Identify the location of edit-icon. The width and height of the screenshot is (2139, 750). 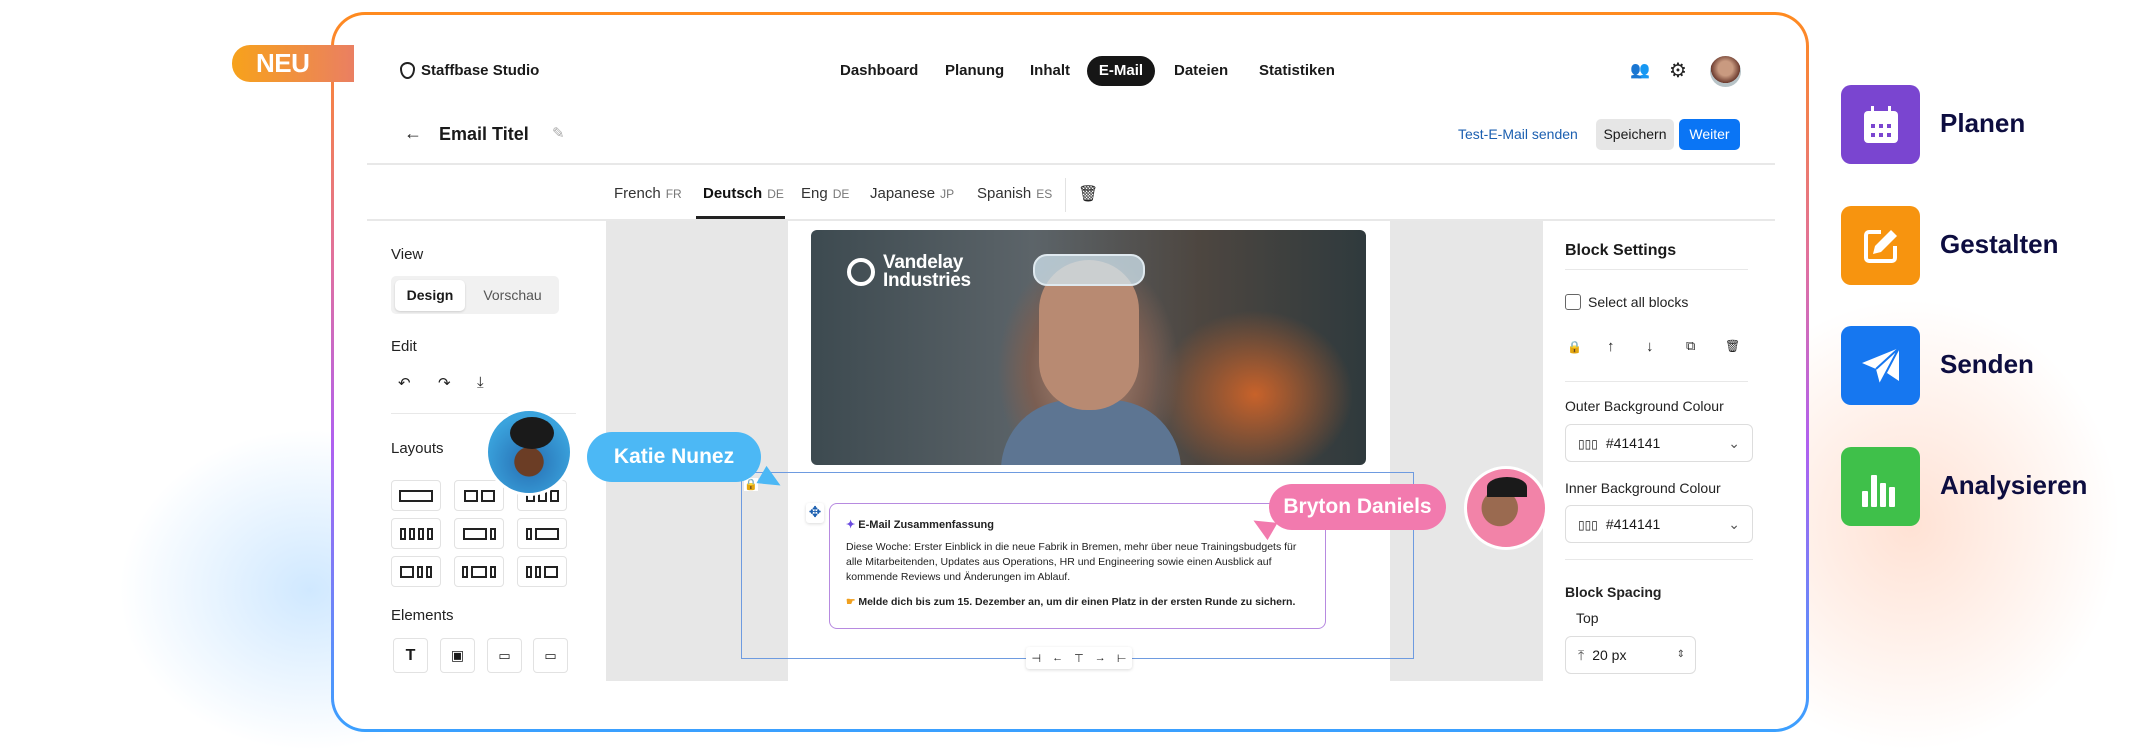
(1880, 245).